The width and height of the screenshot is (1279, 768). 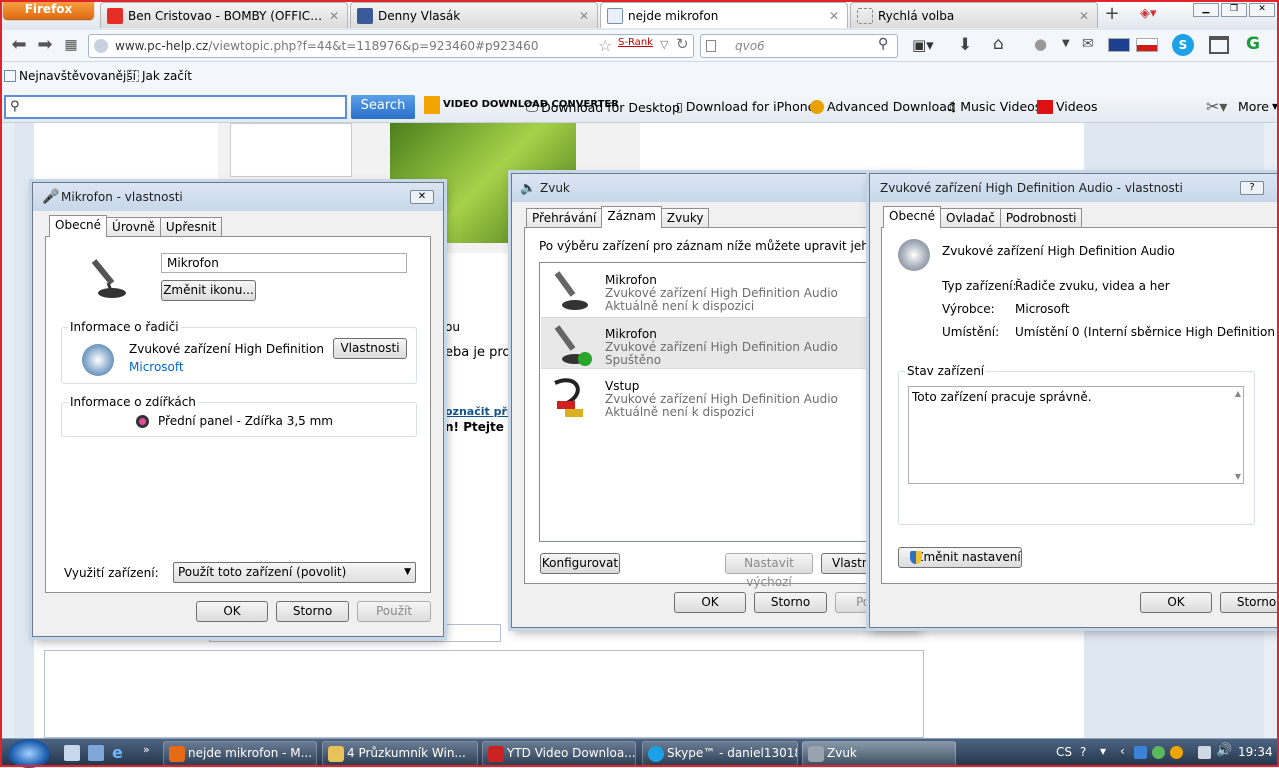 What do you see at coordinates (1255, 752) in the screenshot?
I see `clock: 19:34` at bounding box center [1255, 752].